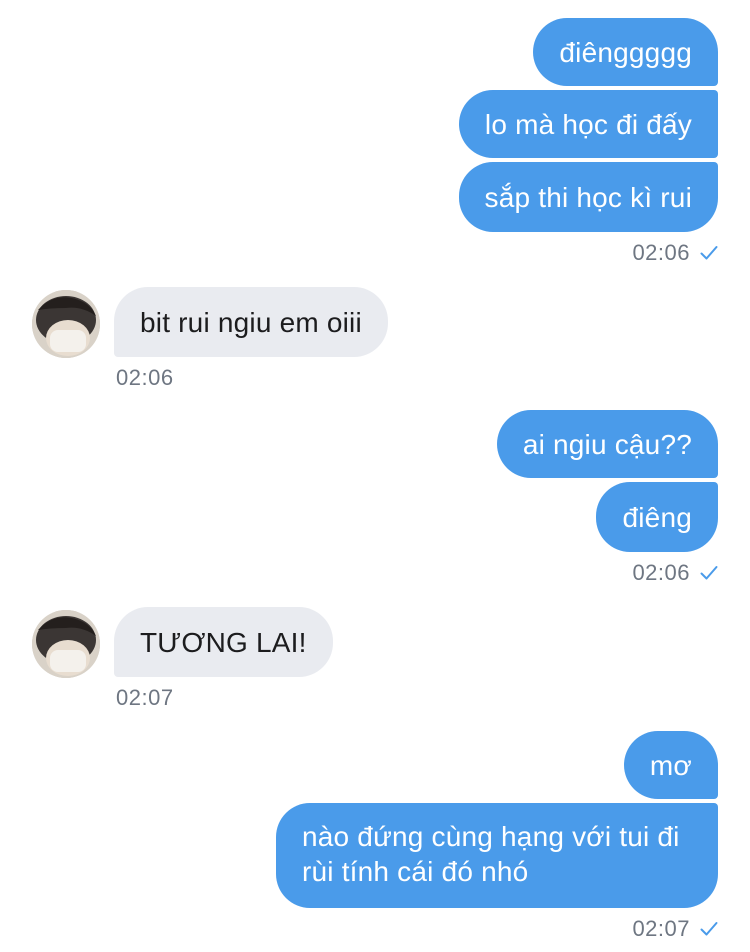 The width and height of the screenshot is (750, 952). I want to click on message-text: bit rui ngiu em oiii, so click(251, 322).